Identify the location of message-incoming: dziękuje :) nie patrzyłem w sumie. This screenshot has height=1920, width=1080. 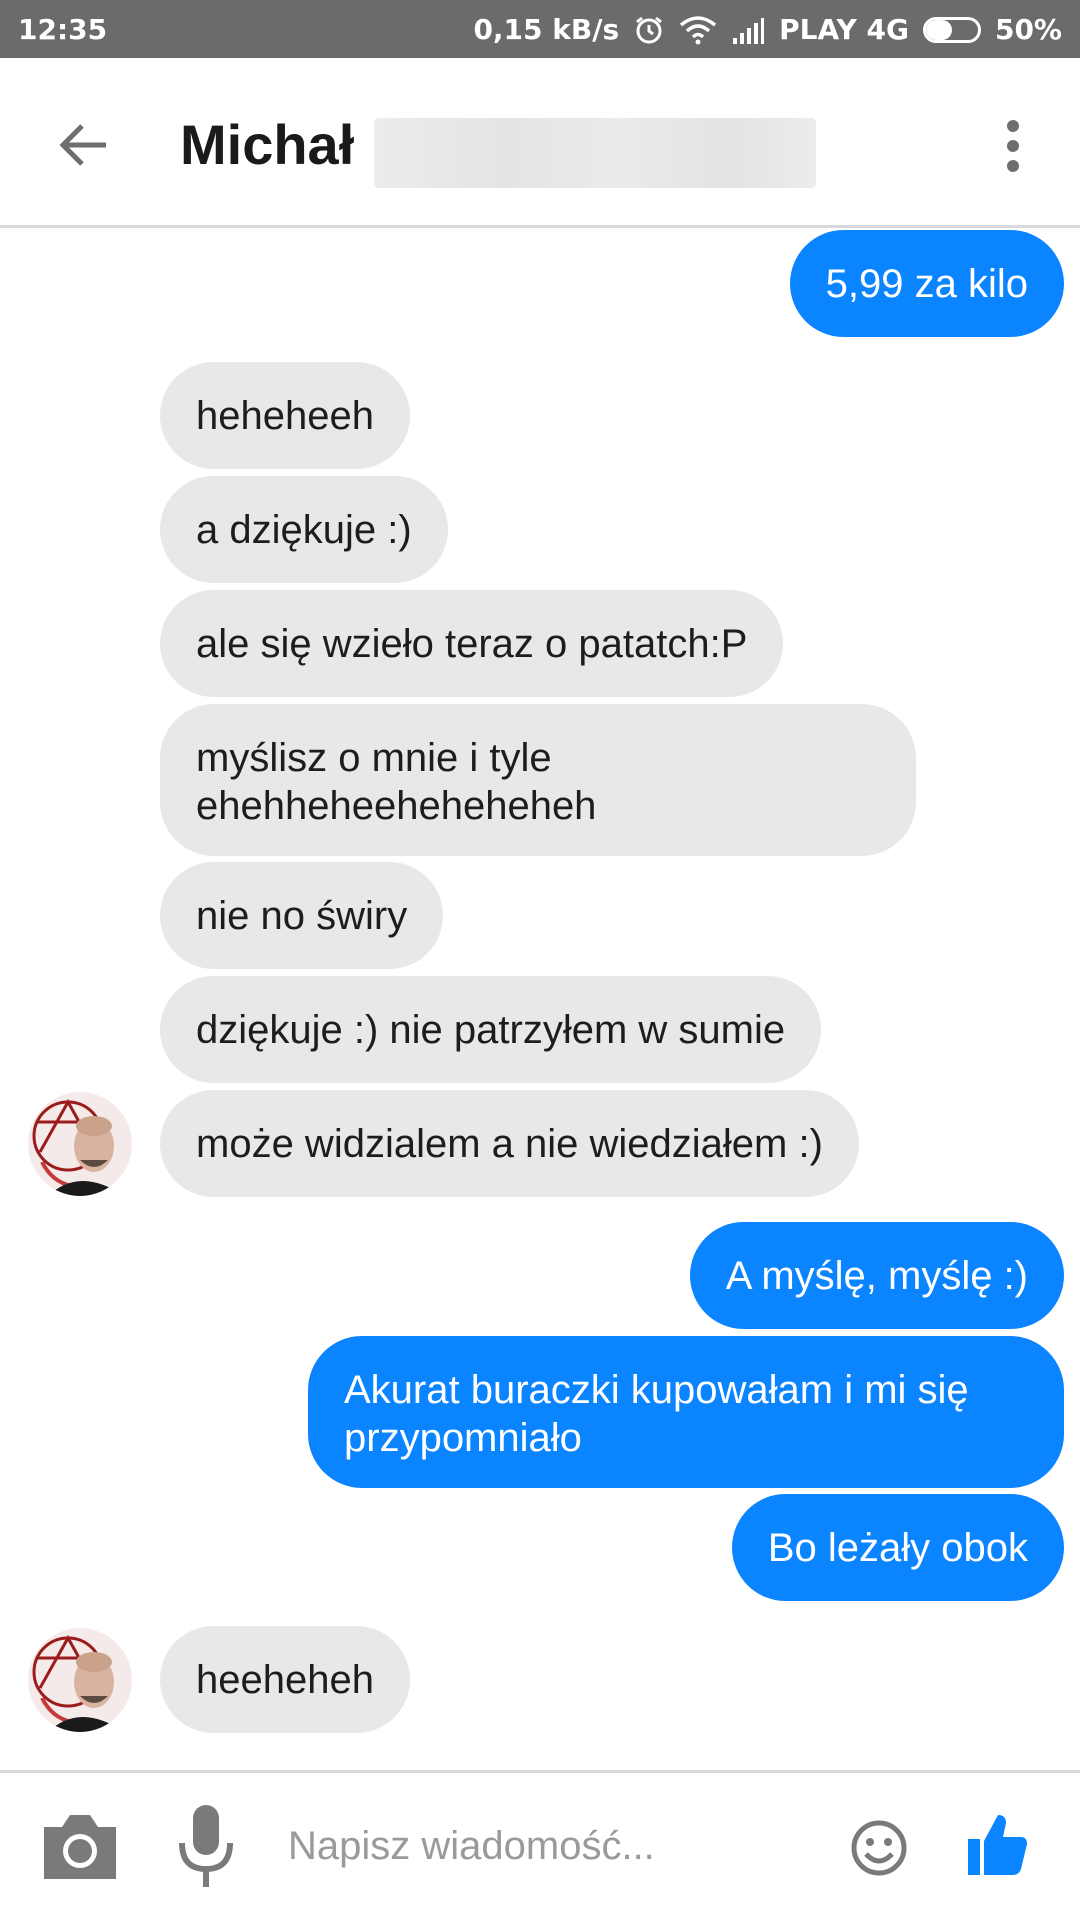
(491, 1029).